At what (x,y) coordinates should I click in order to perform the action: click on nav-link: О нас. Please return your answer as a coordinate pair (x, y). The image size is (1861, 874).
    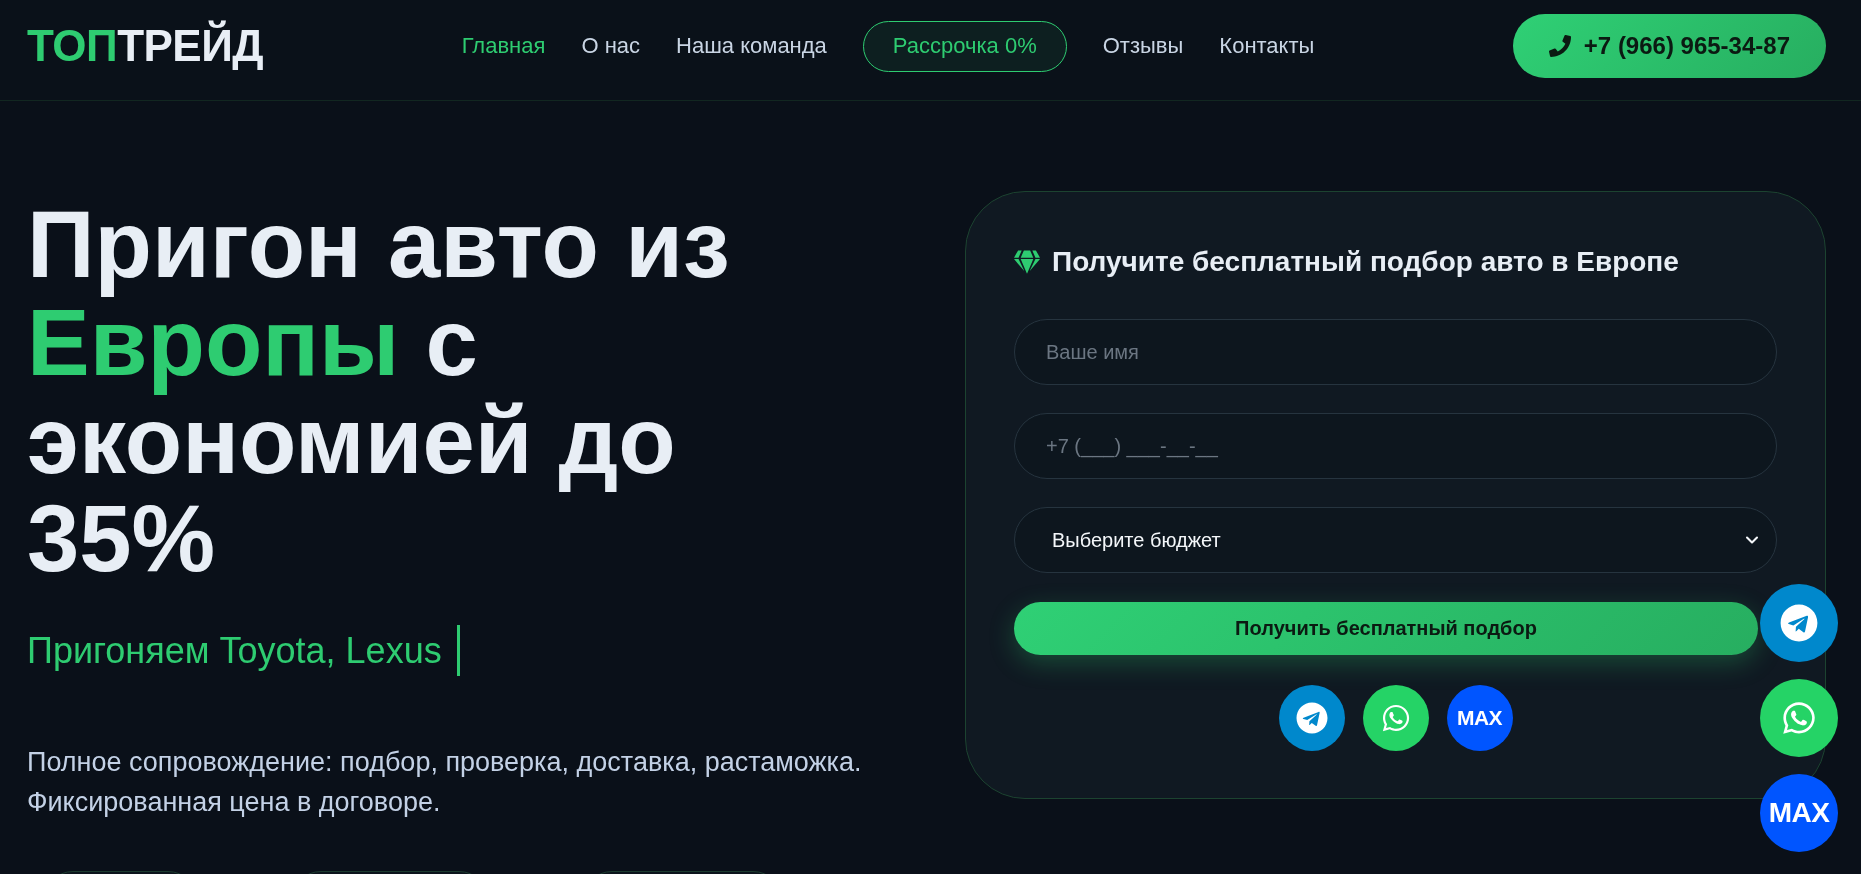
    Looking at the image, I should click on (611, 46).